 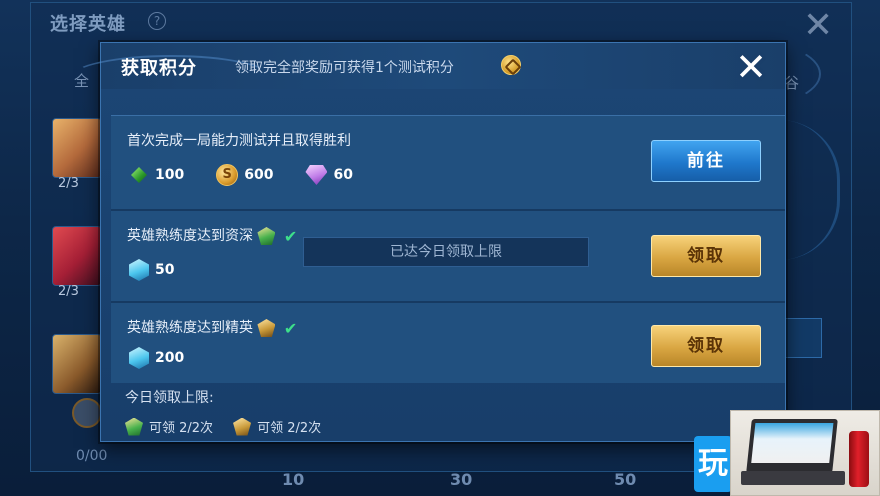 I want to click on task-title-wrap: 英雄熟练度达到精英 ✔, so click(x=212, y=327).